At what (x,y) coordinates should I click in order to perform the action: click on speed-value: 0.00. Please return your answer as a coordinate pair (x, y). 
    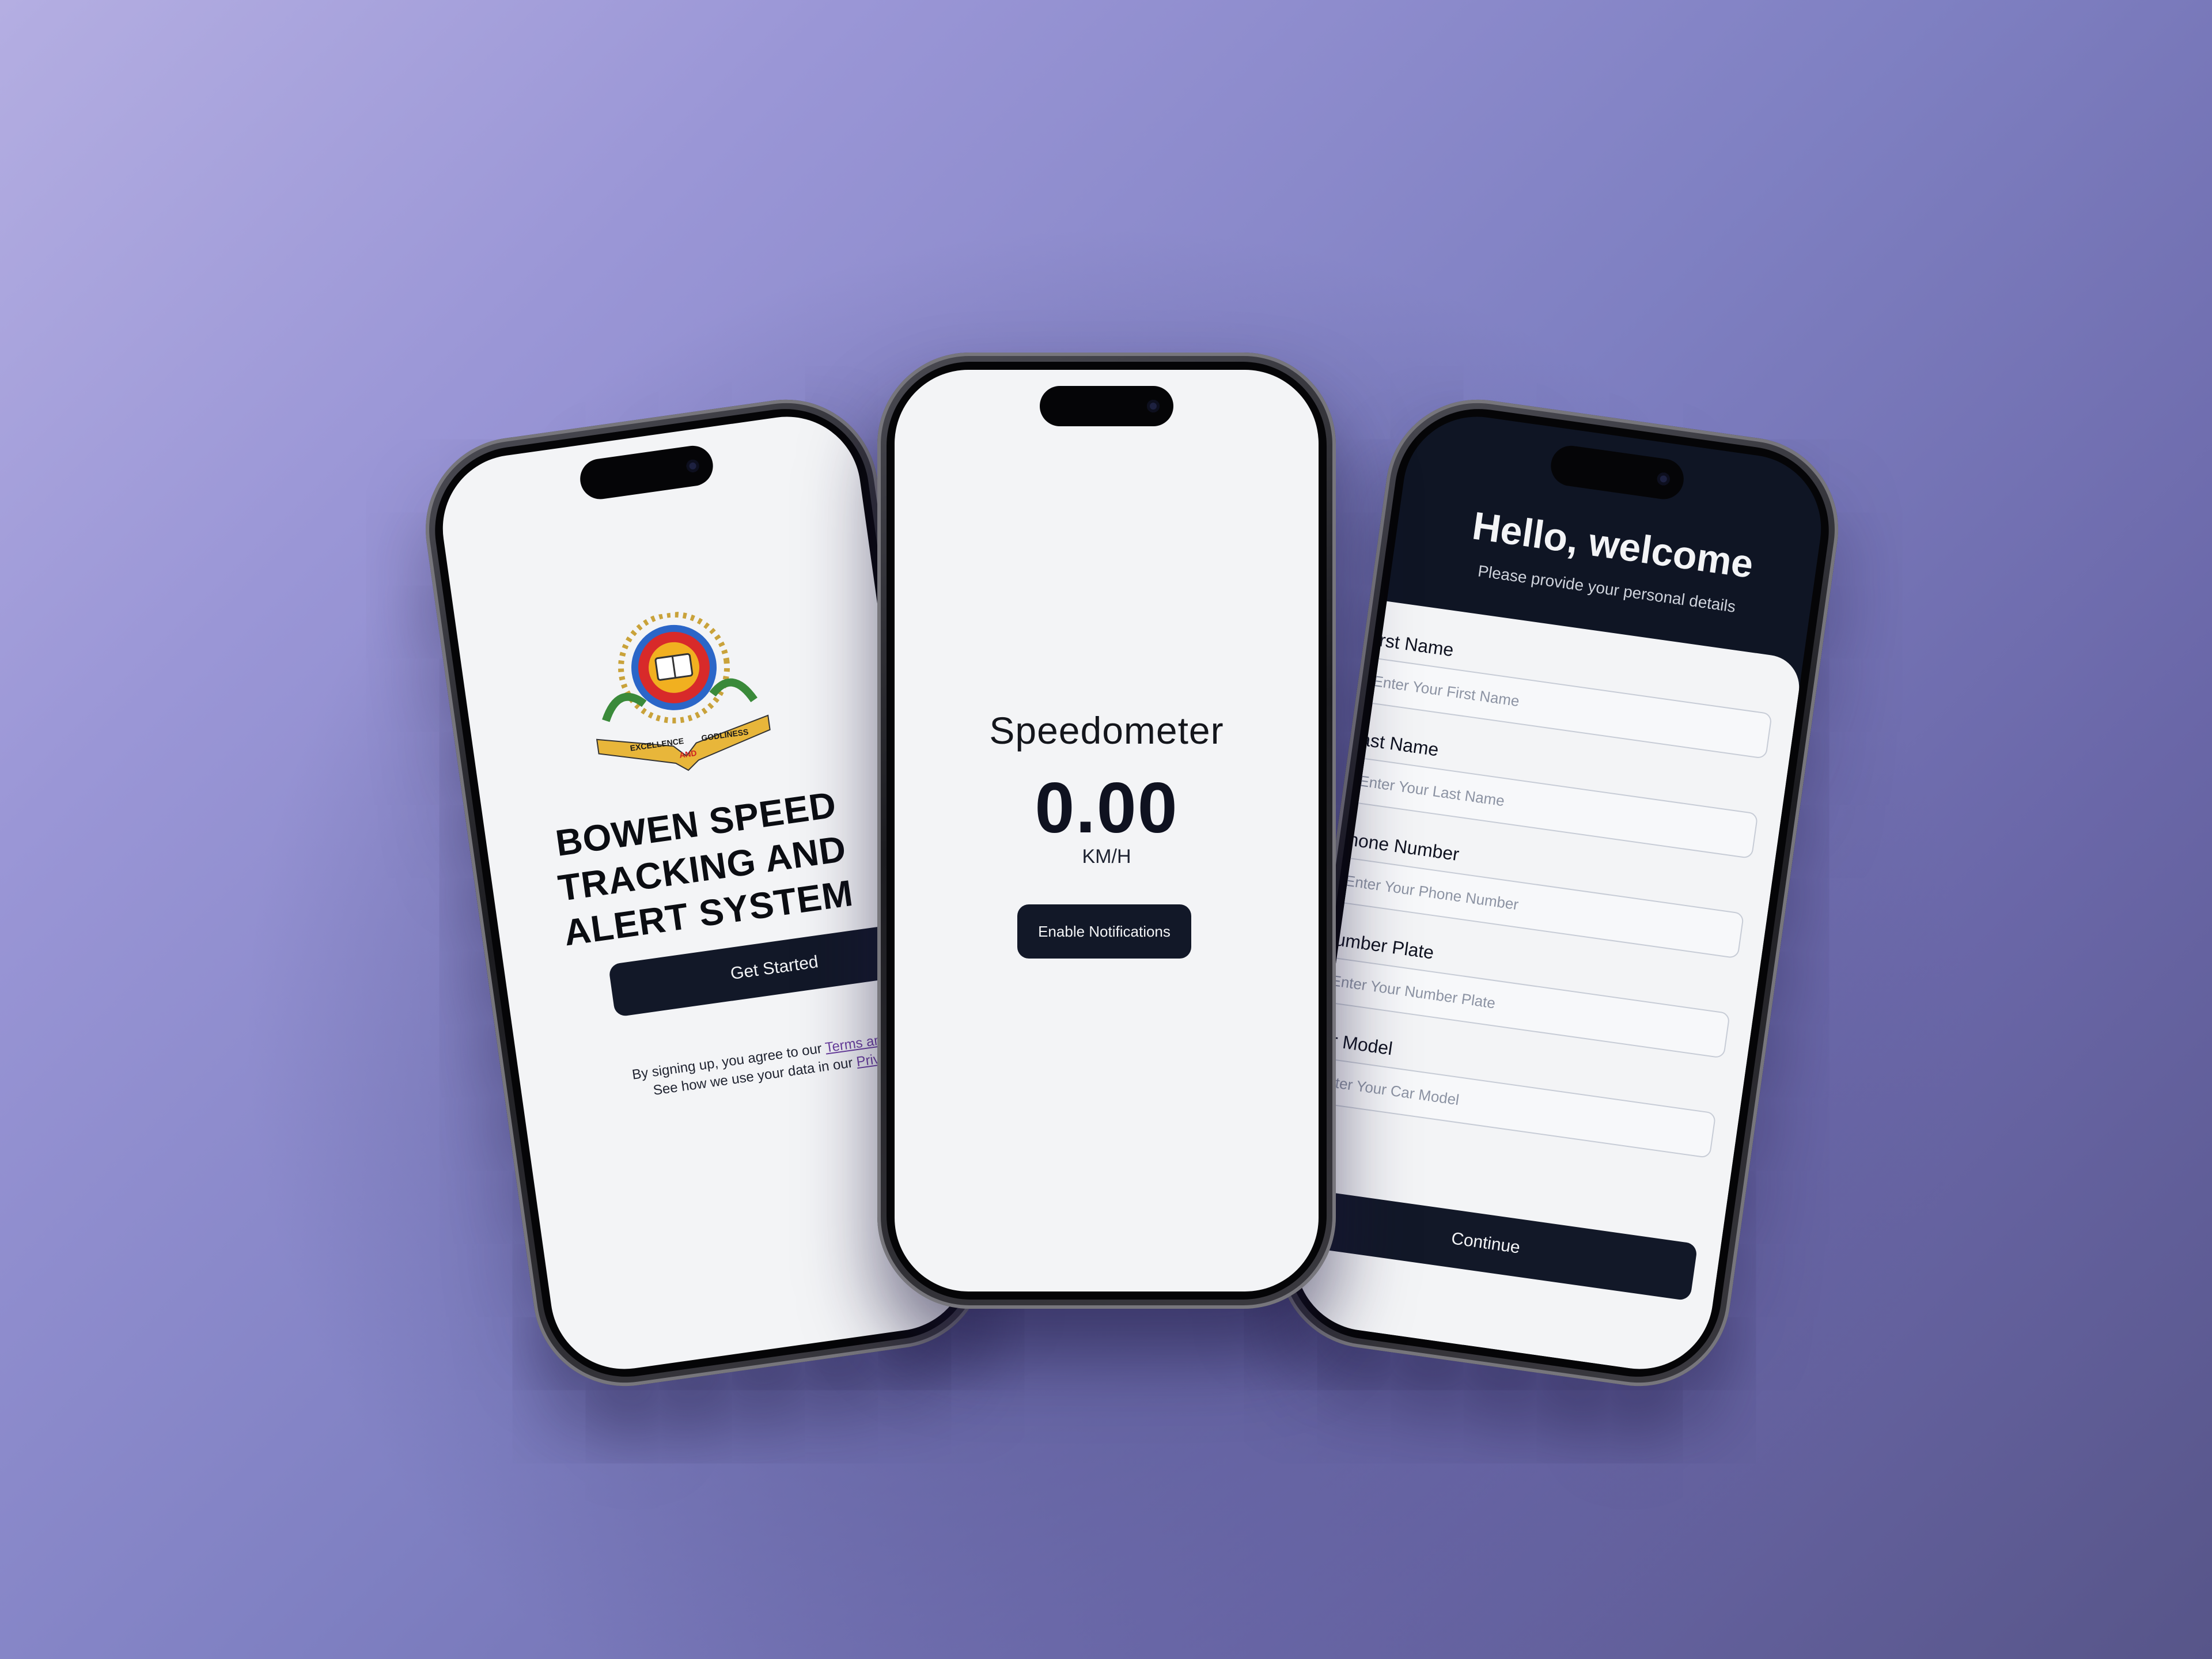
    Looking at the image, I should click on (1107, 808).